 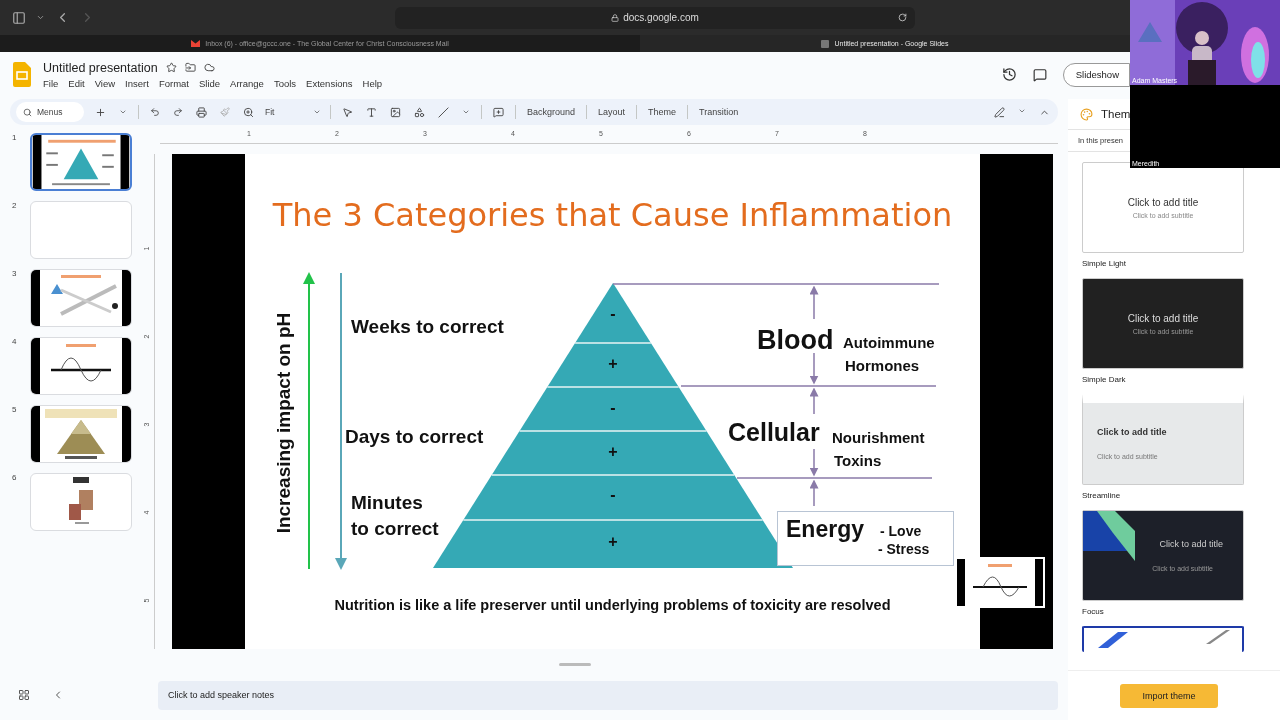 I want to click on level-name: Energy, so click(x=825, y=530).